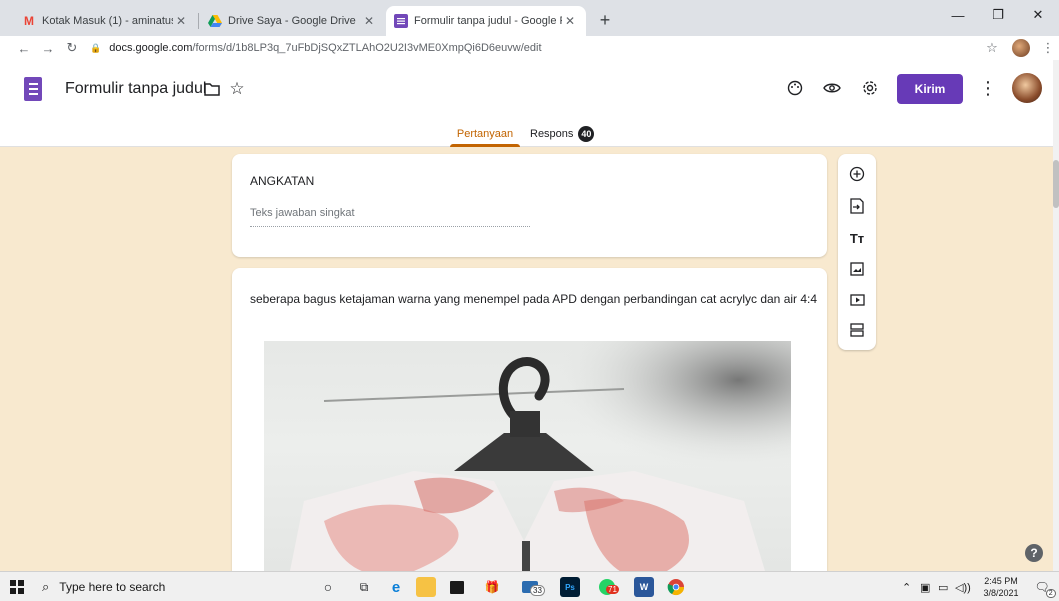 Image resolution: width=1059 pixels, height=601 pixels. Describe the element at coordinates (1001, 587) in the screenshot. I see `taskbar-clock: 2:45 PM 3/8/2021` at that location.